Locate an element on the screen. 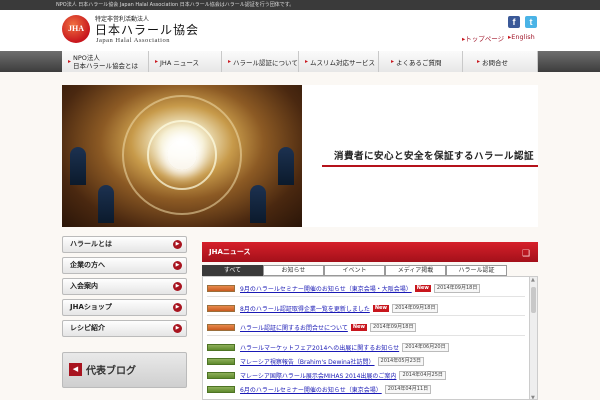  news-title-link: 6月のハラールセミナー開催のお知らせ（東京会場） is located at coordinates (311, 389).